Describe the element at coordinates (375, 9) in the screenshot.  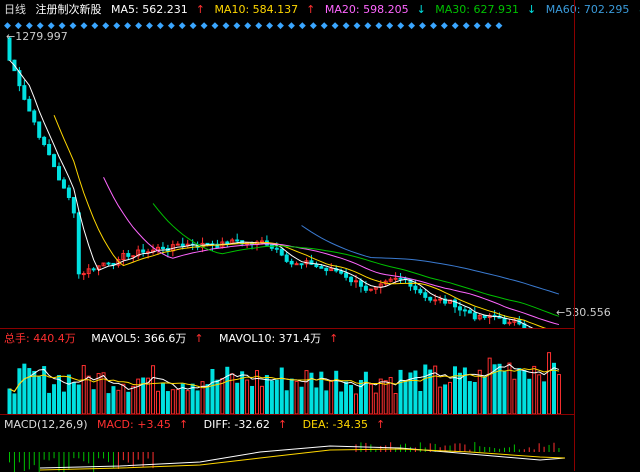
I see `ma20-readout: MA20: 598.205 ↓` at that location.